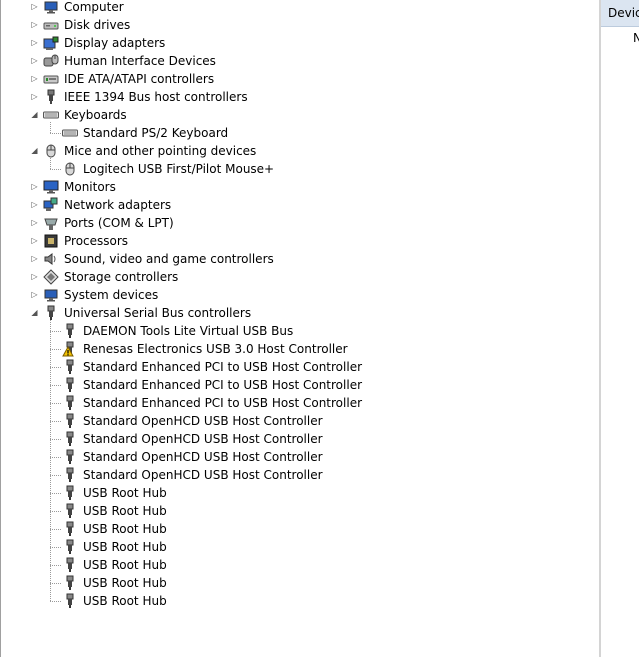 The image size is (639, 657). Describe the element at coordinates (188, 331) in the screenshot. I see `tree-device-label: DAEMON Tools Lite Virtual USB Bus` at that location.